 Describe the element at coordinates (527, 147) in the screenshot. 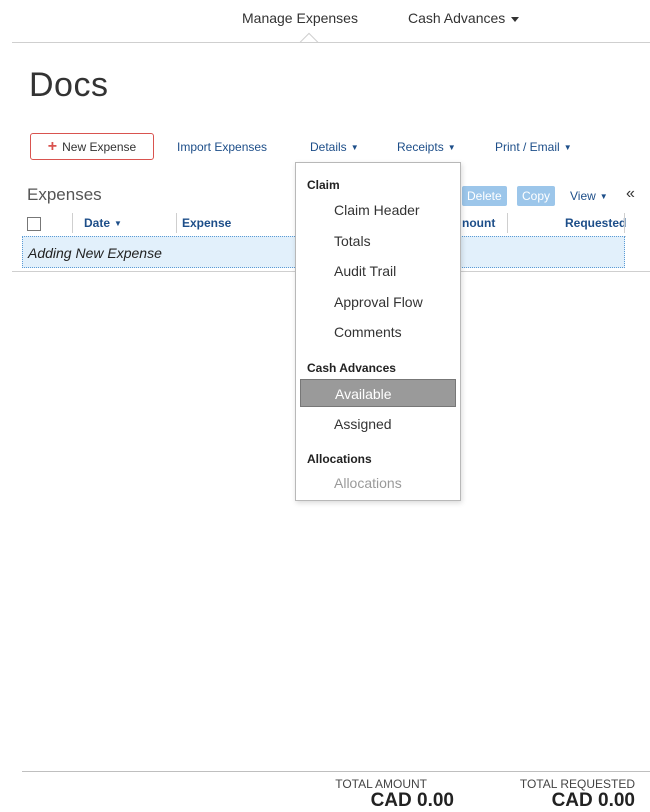

I see `print-email-label: Print / Email` at that location.